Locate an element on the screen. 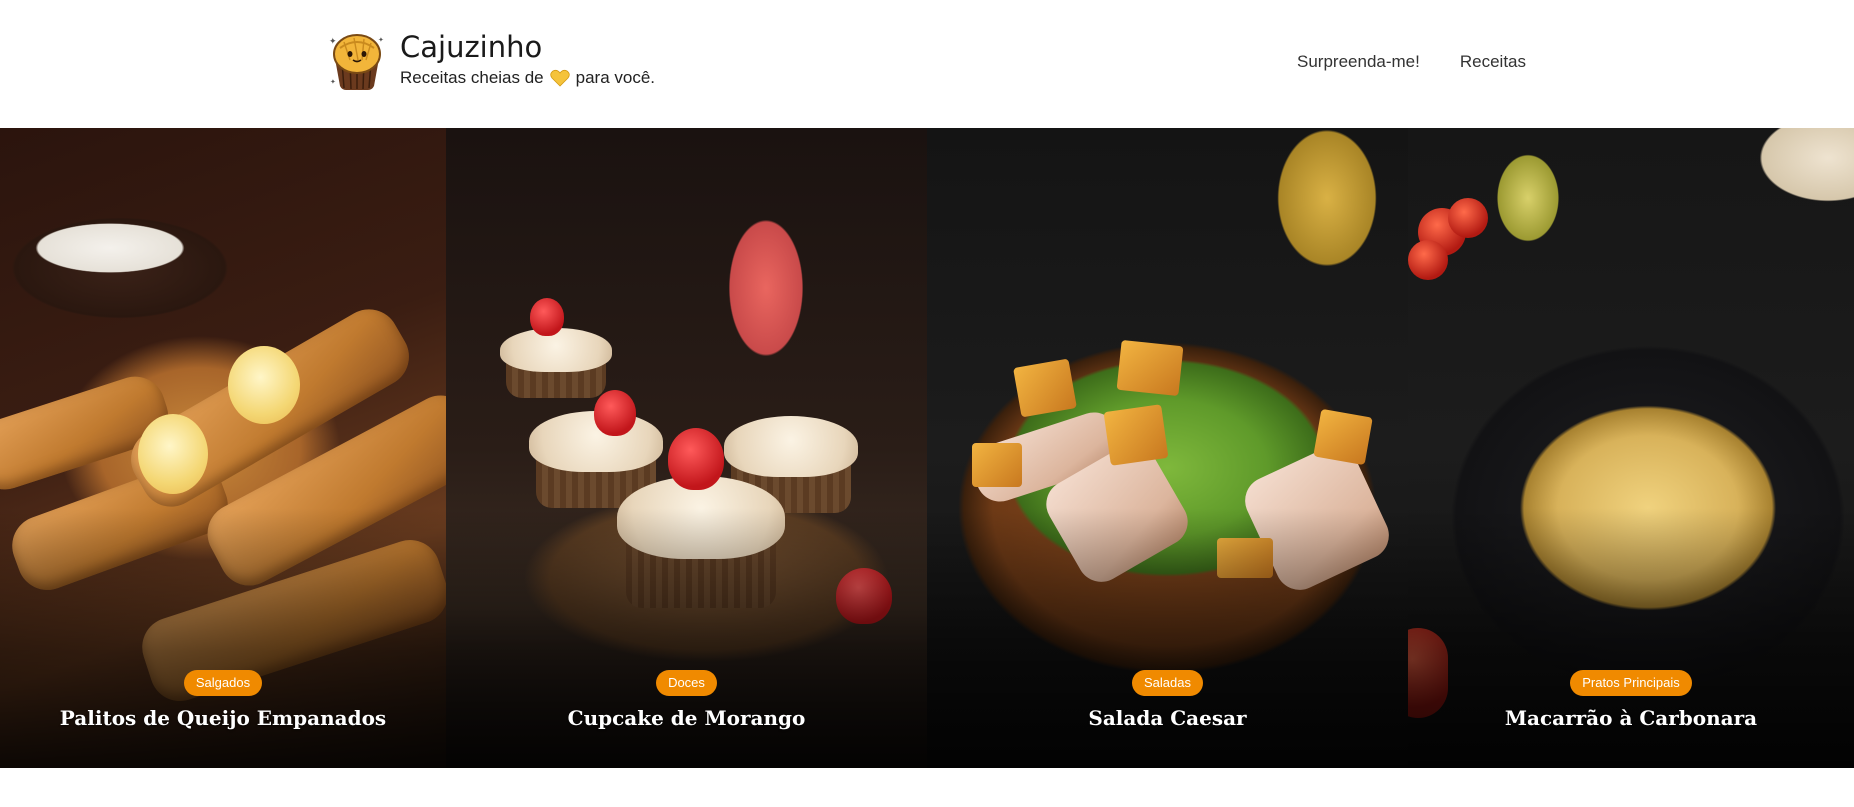 This screenshot has width=1854, height=807. tagline-text-after: para você. is located at coordinates (615, 77).